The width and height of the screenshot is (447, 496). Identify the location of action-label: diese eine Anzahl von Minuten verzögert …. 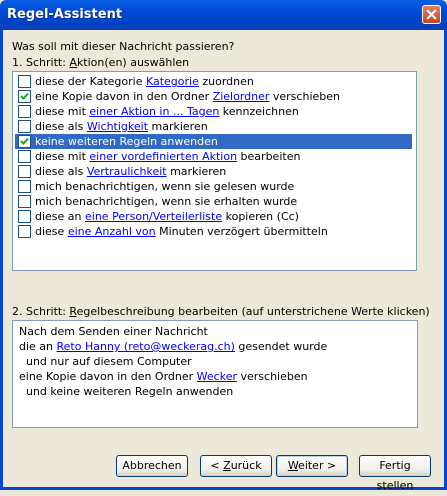
(181, 231).